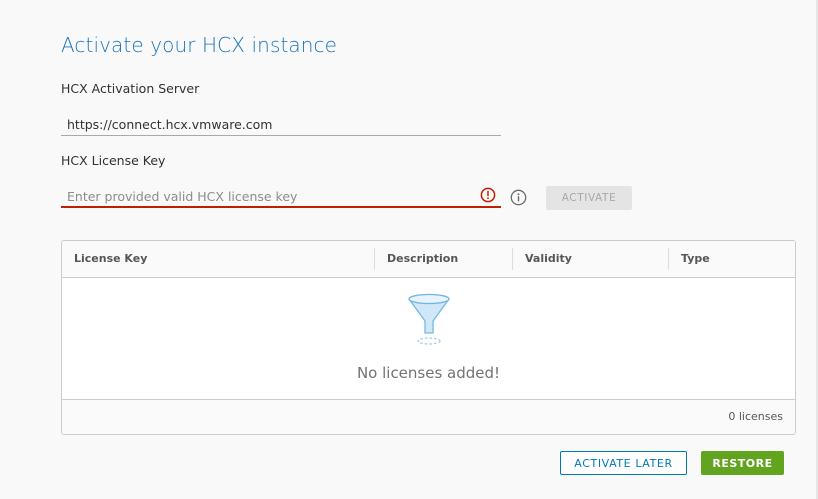 The height and width of the screenshot is (499, 818). Describe the element at coordinates (695, 259) in the screenshot. I see `column-header-type: Type` at that location.